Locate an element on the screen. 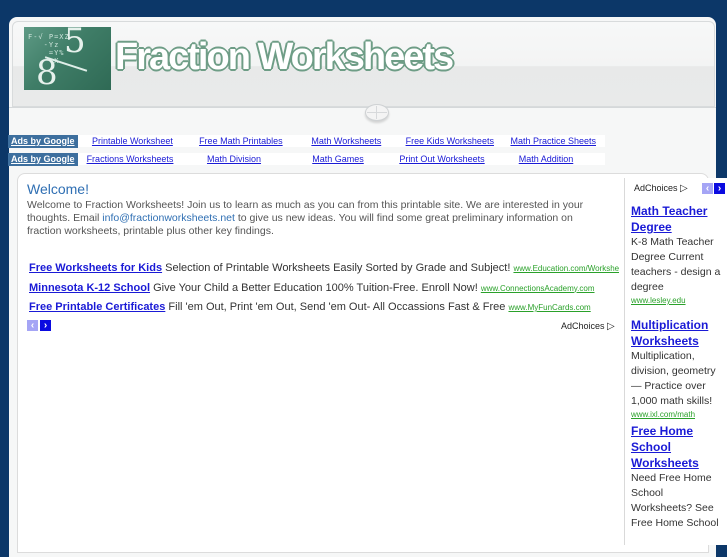  sidebar-ad-title: Multiplication Worksheets is located at coordinates (678, 333).